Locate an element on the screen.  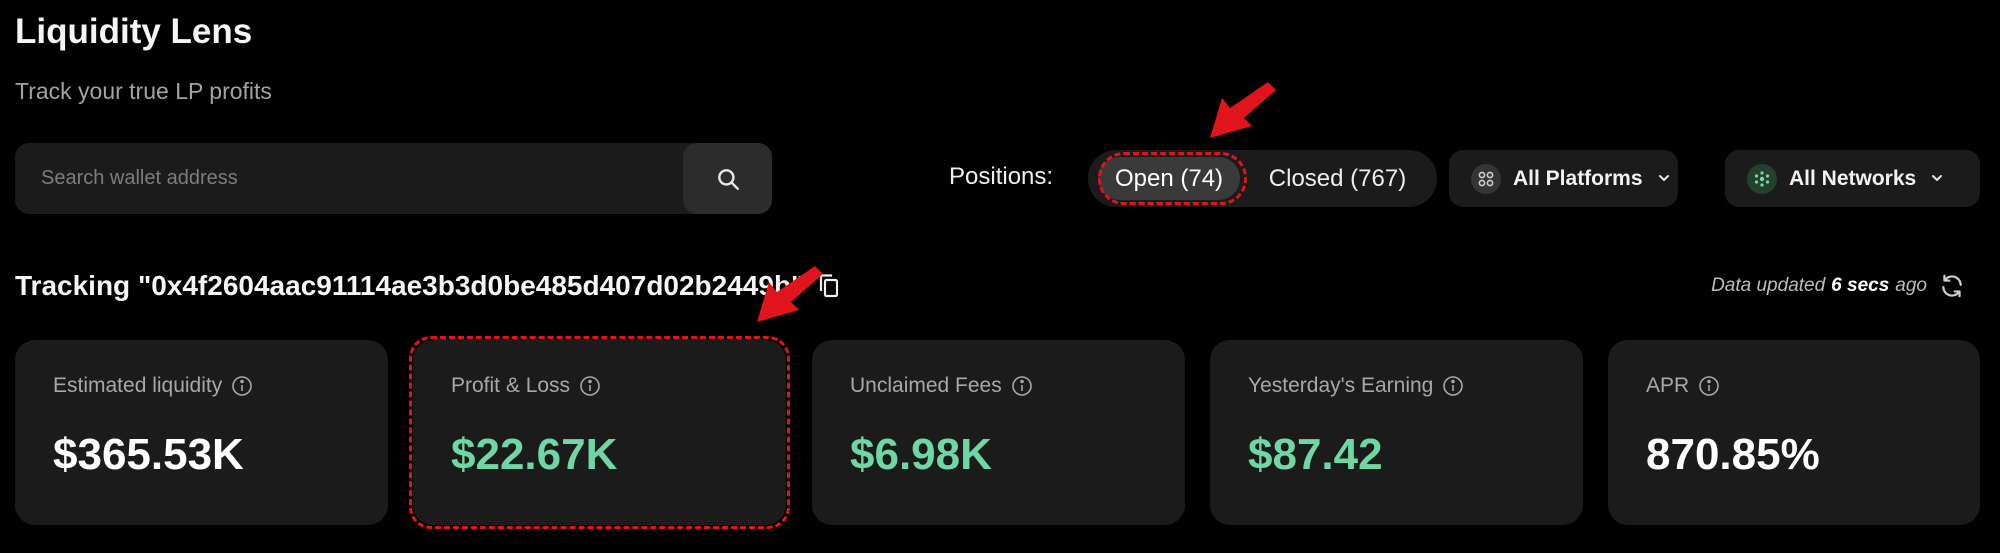
updated-prefix: Data updated is located at coordinates (1768, 285).